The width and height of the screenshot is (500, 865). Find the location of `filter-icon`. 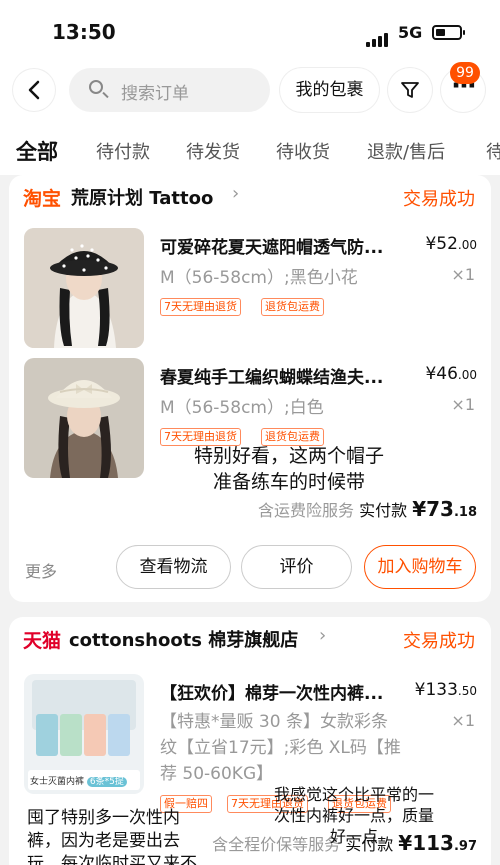

filter-icon is located at coordinates (410, 90).